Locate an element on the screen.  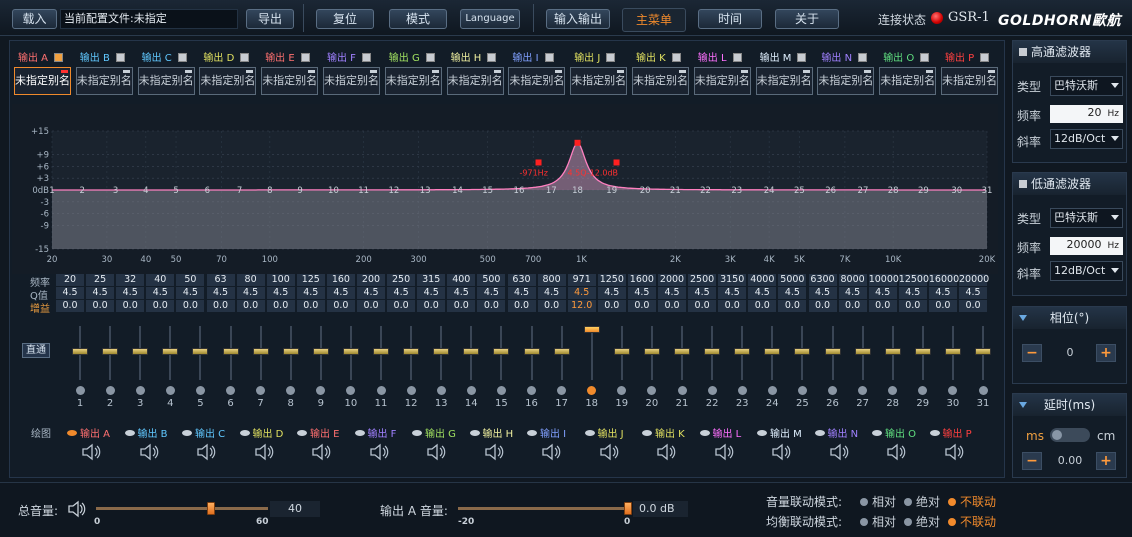
table-cell: 500 is located at coordinates (491, 280).